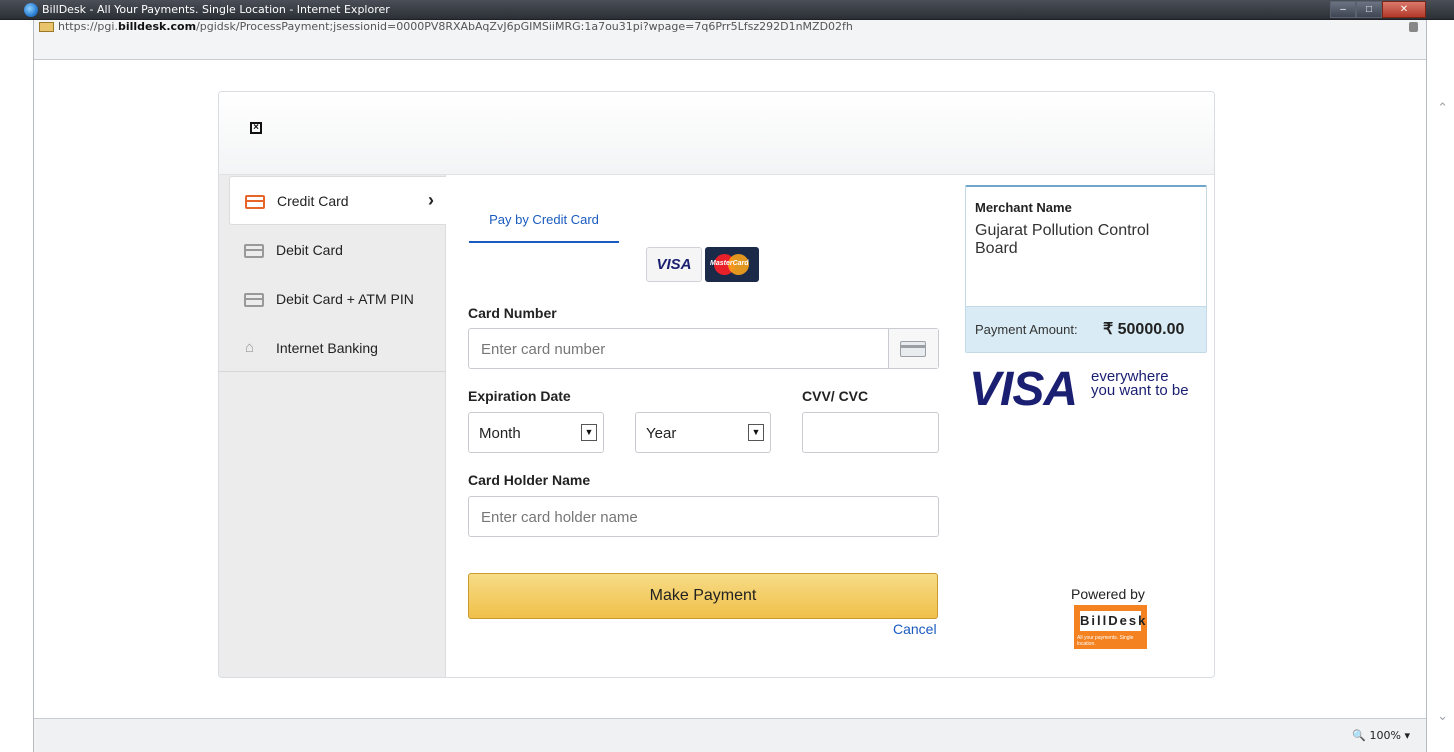 This screenshot has width=1454, height=752. What do you see at coordinates (1442, 108) in the screenshot?
I see `scroll-up-icon: ⌃` at bounding box center [1442, 108].